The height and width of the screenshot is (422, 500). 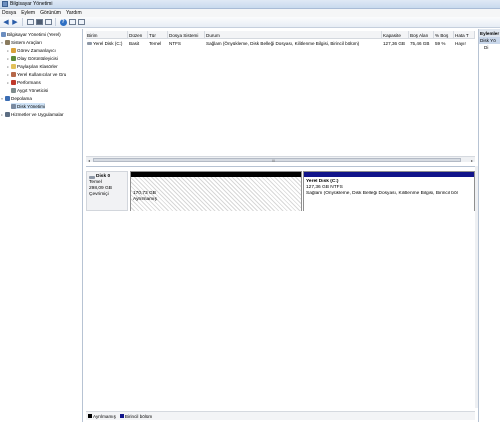 What do you see at coordinates (464, 35) in the screenshot?
I see `column-header-fault-tolerance: Hata T` at bounding box center [464, 35].